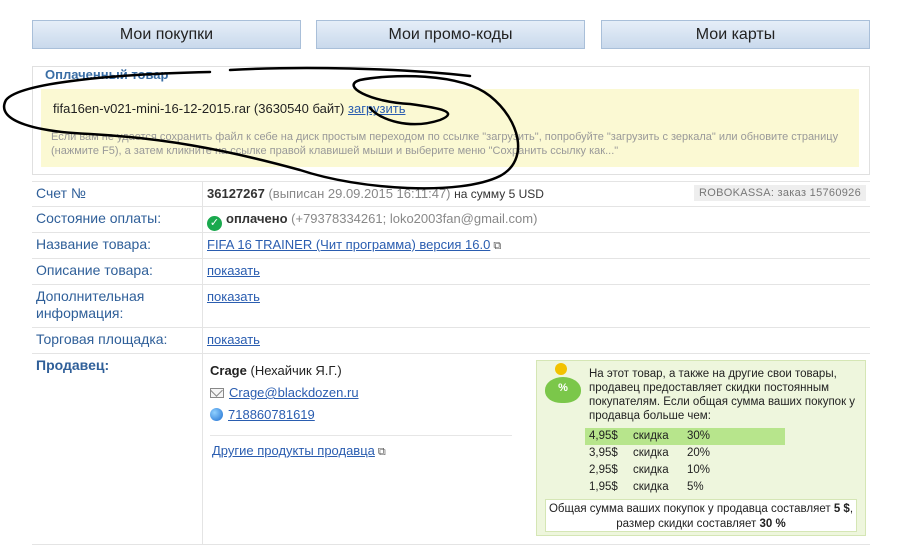  I want to click on discount-tier: 2,95$ скидка 10%, so click(685, 470).